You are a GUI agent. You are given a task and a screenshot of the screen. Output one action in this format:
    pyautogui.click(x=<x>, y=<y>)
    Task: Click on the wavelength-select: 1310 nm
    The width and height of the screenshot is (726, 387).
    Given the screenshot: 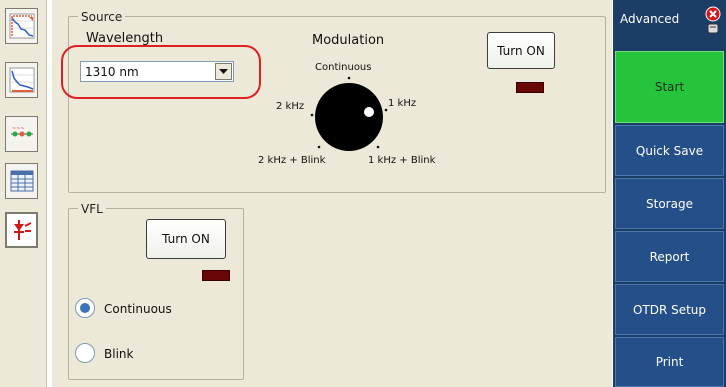 What is the action you would take?
    pyautogui.click(x=157, y=71)
    